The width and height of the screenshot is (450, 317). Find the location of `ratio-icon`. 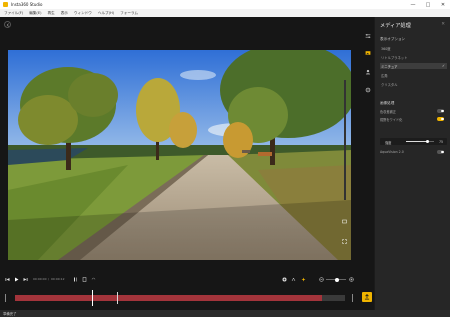

ratio-icon is located at coordinates (344, 221).